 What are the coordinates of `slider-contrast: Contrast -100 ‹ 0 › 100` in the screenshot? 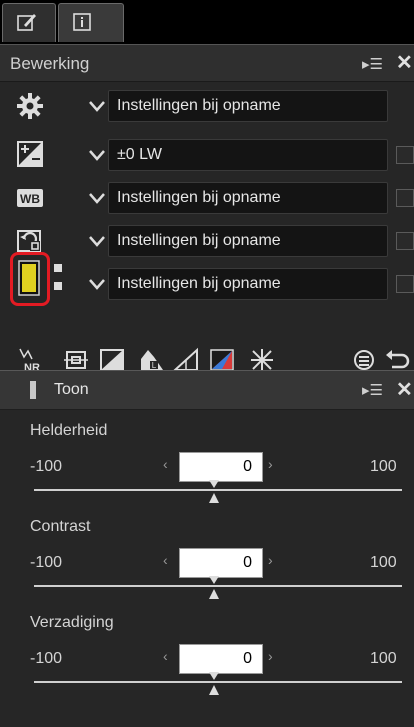 It's located at (207, 562).